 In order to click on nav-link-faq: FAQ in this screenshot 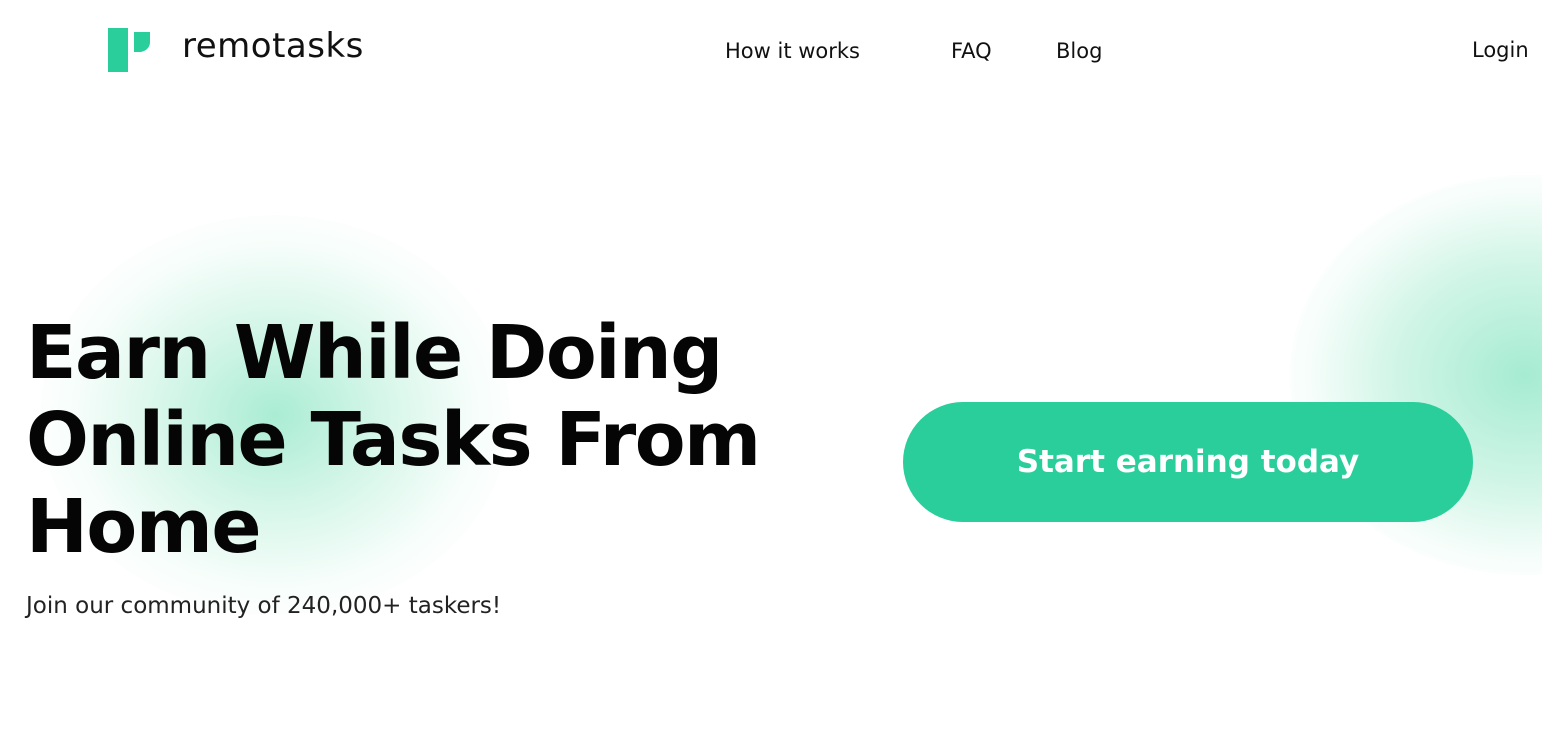, I will do `click(971, 51)`.